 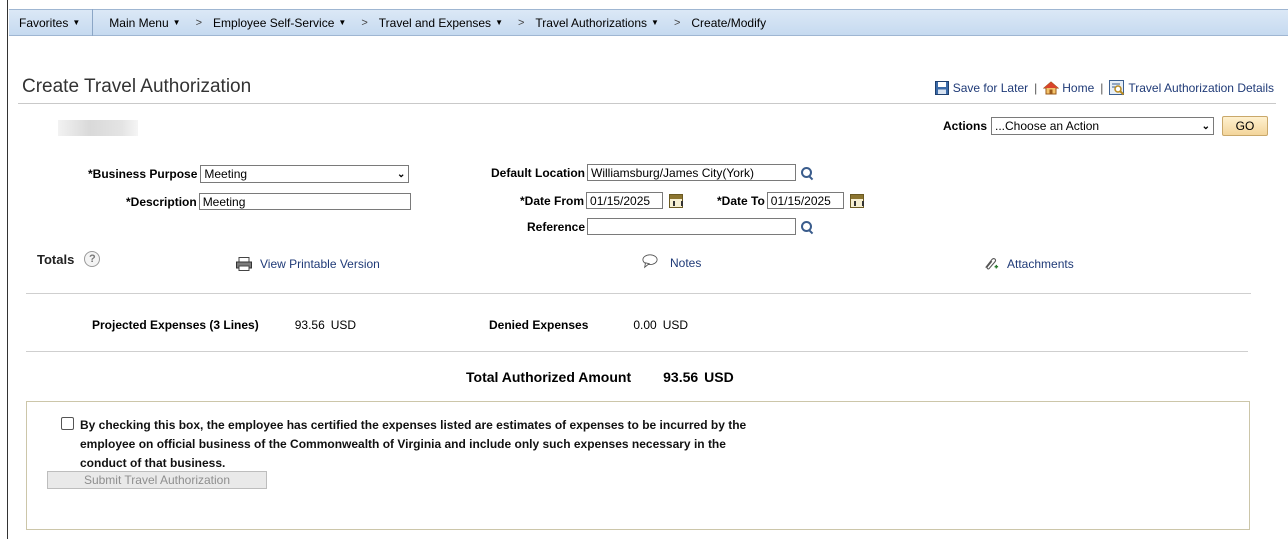 What do you see at coordinates (139, 22) in the screenshot?
I see `main-menu-label: Main Menu` at bounding box center [139, 22].